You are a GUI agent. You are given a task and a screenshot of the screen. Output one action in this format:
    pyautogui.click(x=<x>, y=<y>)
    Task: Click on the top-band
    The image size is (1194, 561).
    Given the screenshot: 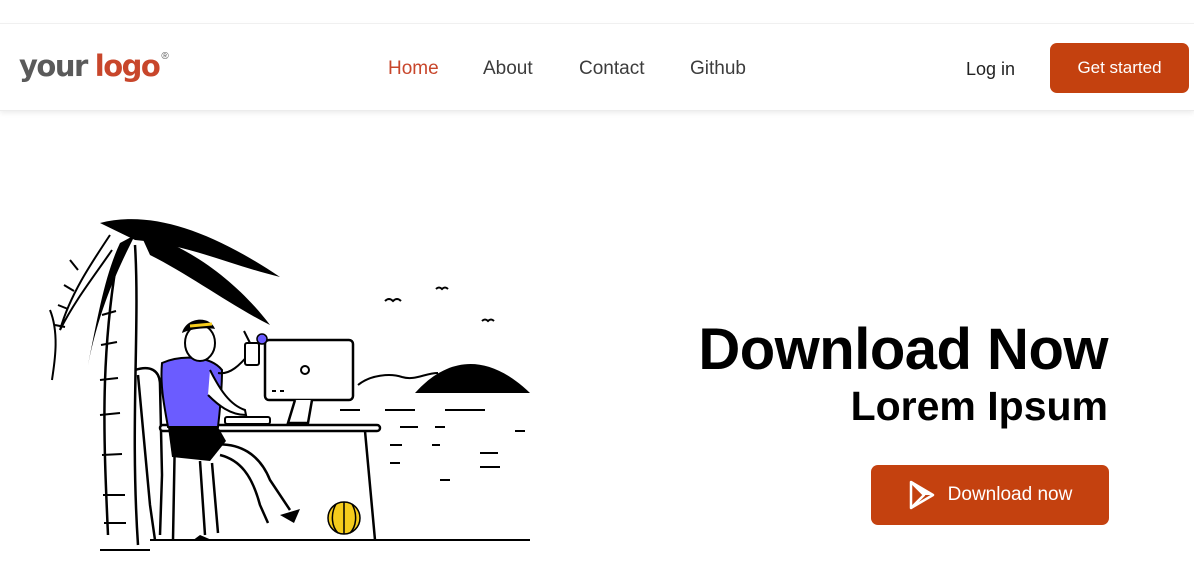 What is the action you would take?
    pyautogui.click(x=597, y=12)
    